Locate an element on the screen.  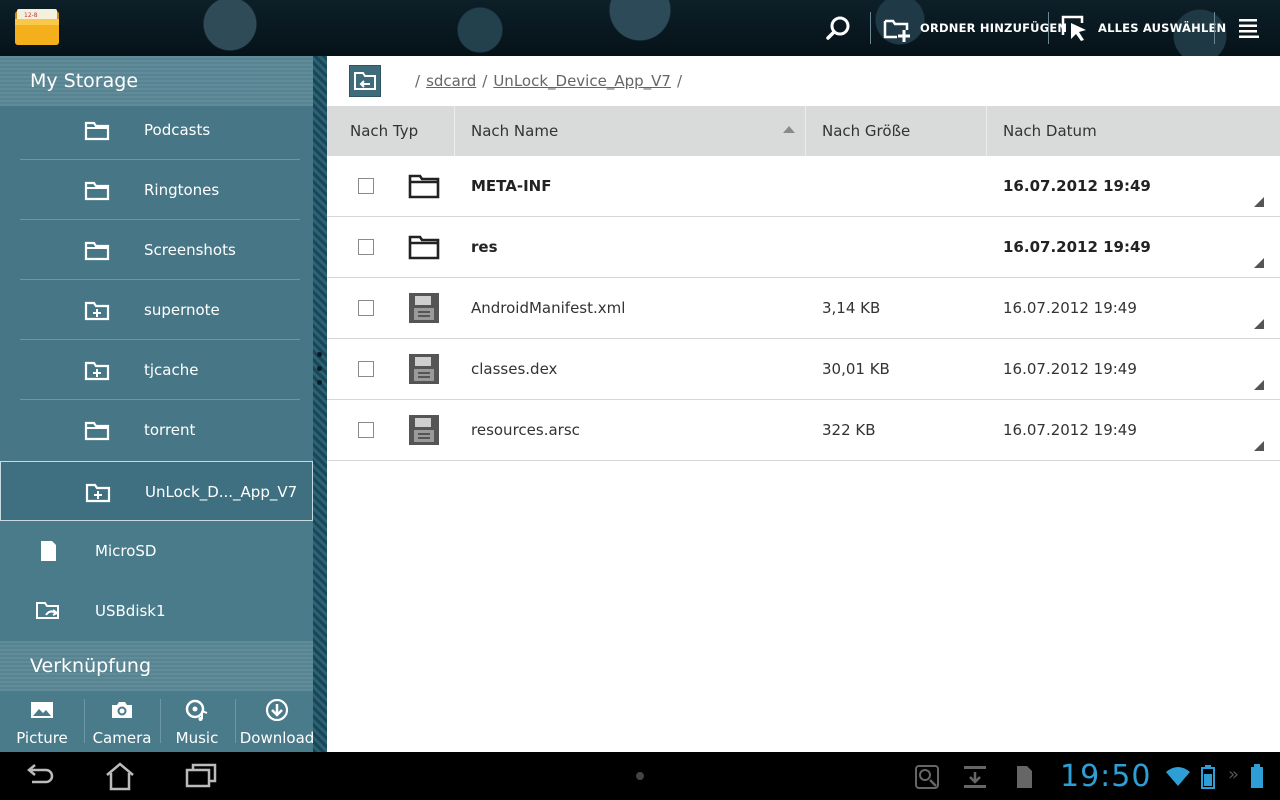
search-icon is located at coordinates (838, 28).